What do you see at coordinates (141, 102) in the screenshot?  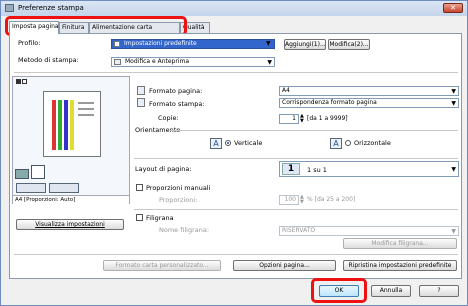 I see `output-size-icon` at bounding box center [141, 102].